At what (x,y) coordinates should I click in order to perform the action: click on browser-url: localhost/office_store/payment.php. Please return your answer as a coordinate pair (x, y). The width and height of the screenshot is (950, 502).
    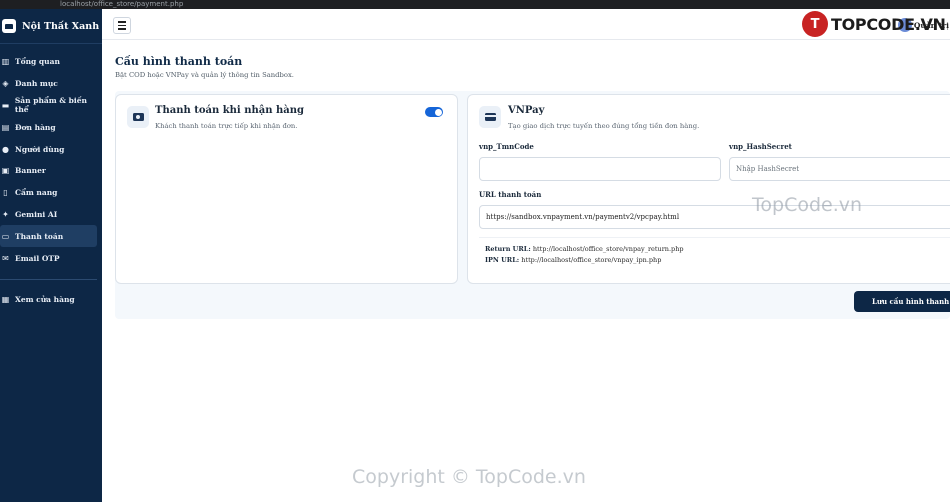
    Looking at the image, I should click on (121, 4).